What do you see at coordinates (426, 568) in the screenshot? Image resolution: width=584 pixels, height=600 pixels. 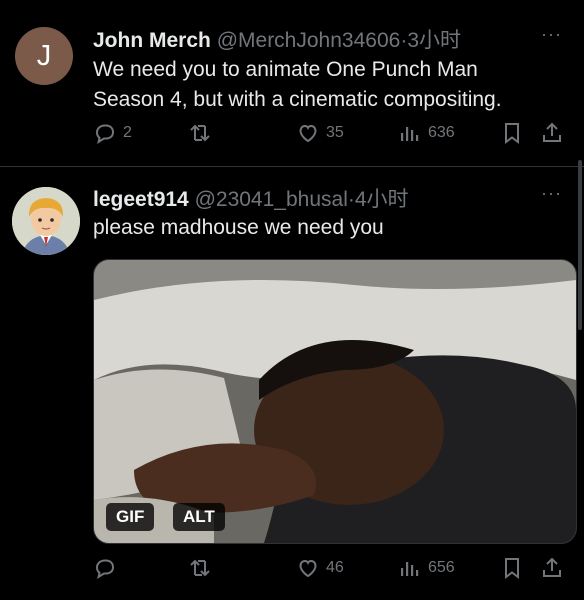 I see `views-button: 656` at bounding box center [426, 568].